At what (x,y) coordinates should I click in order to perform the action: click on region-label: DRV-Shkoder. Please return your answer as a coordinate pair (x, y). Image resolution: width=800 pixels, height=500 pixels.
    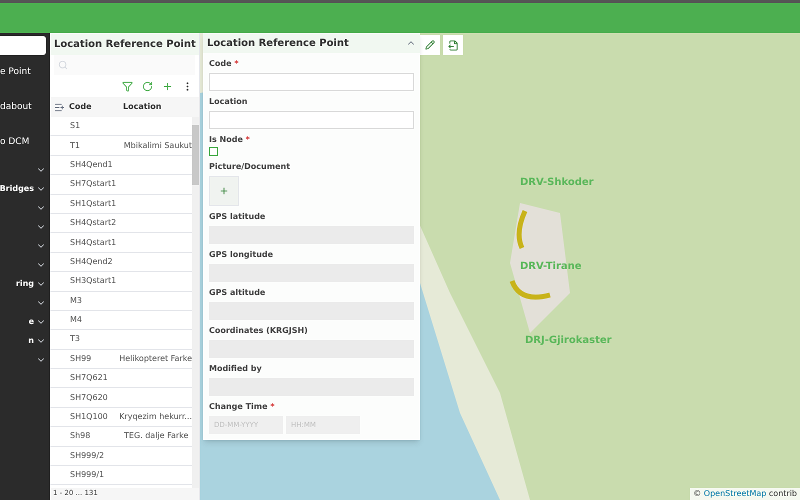
    Looking at the image, I should click on (557, 183).